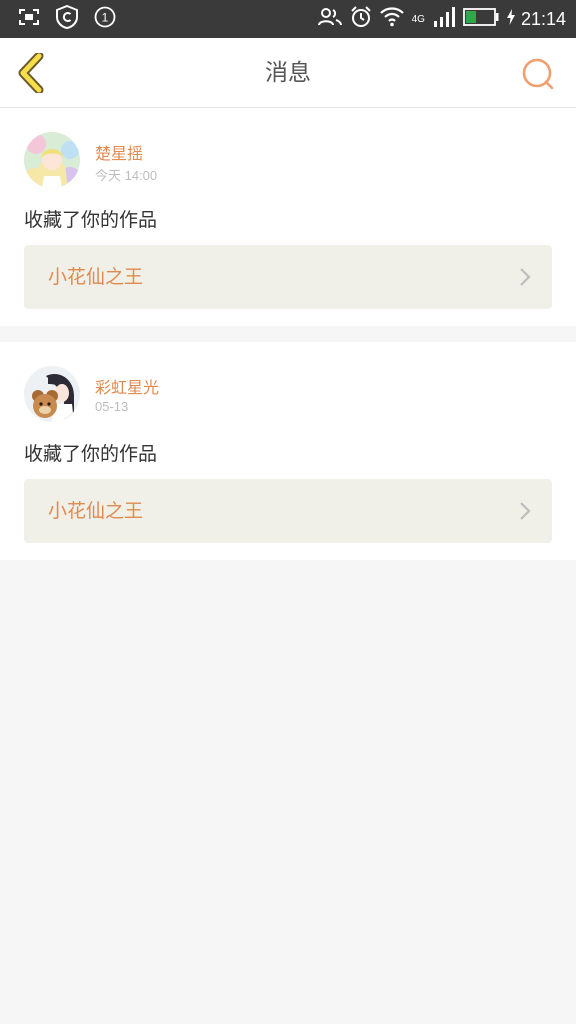 This screenshot has height=1024, width=576. I want to click on screenshot-icon, so click(29, 19).